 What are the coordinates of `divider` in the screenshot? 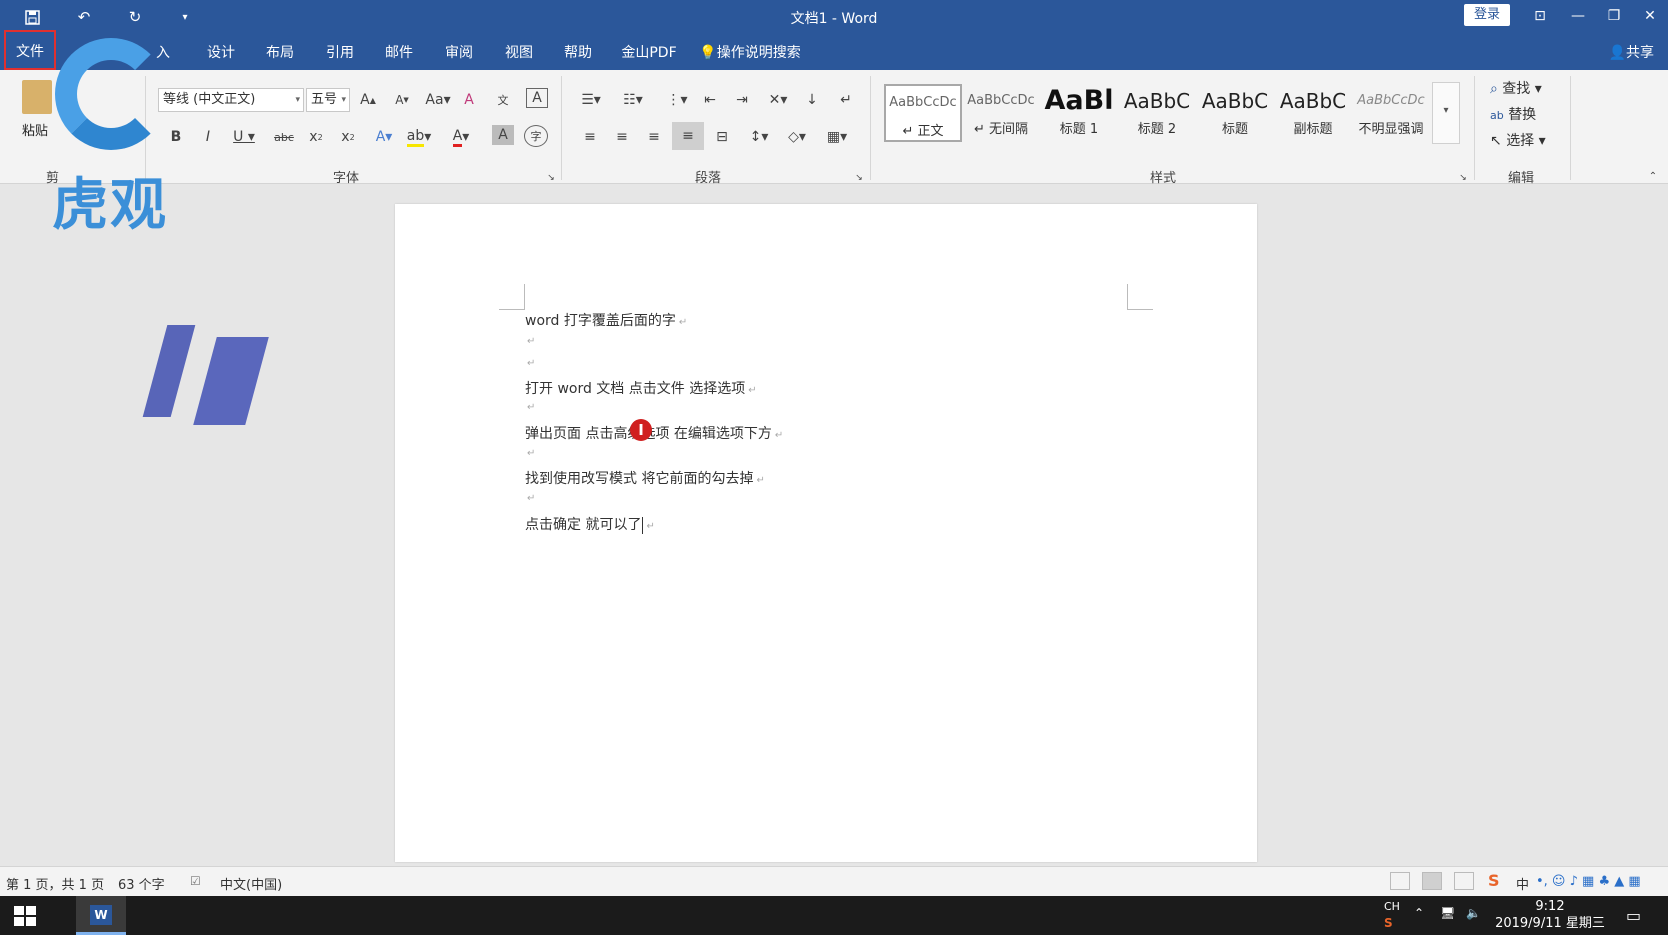 It's located at (870, 128).